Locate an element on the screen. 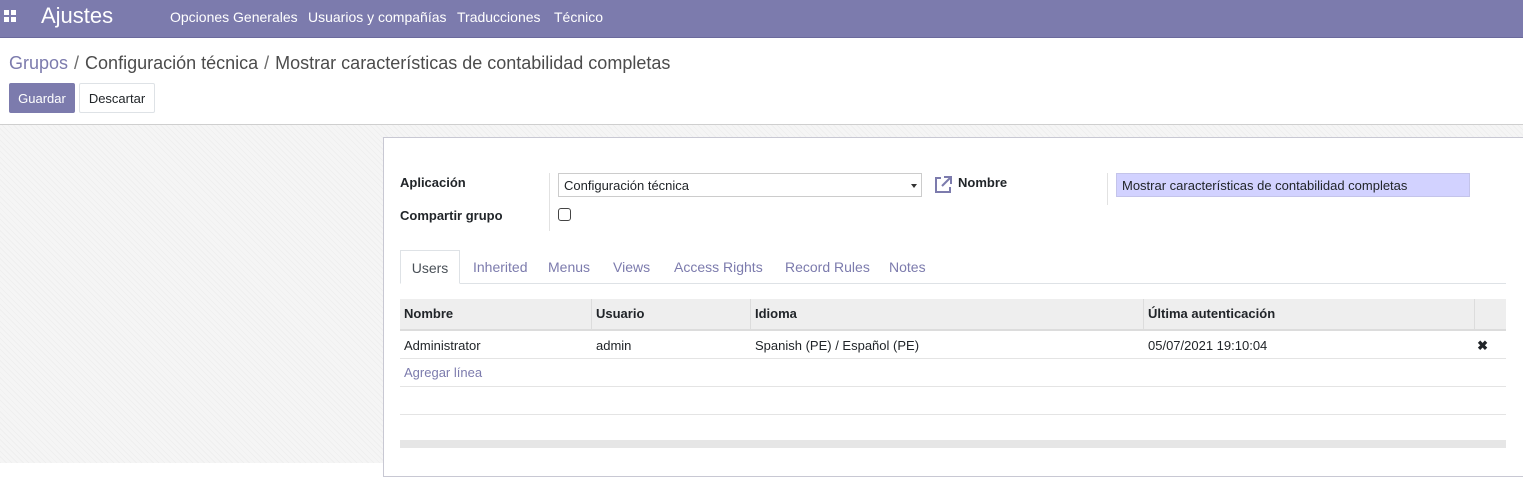 This screenshot has width=1523, height=477. caret-down-icon is located at coordinates (914, 186).